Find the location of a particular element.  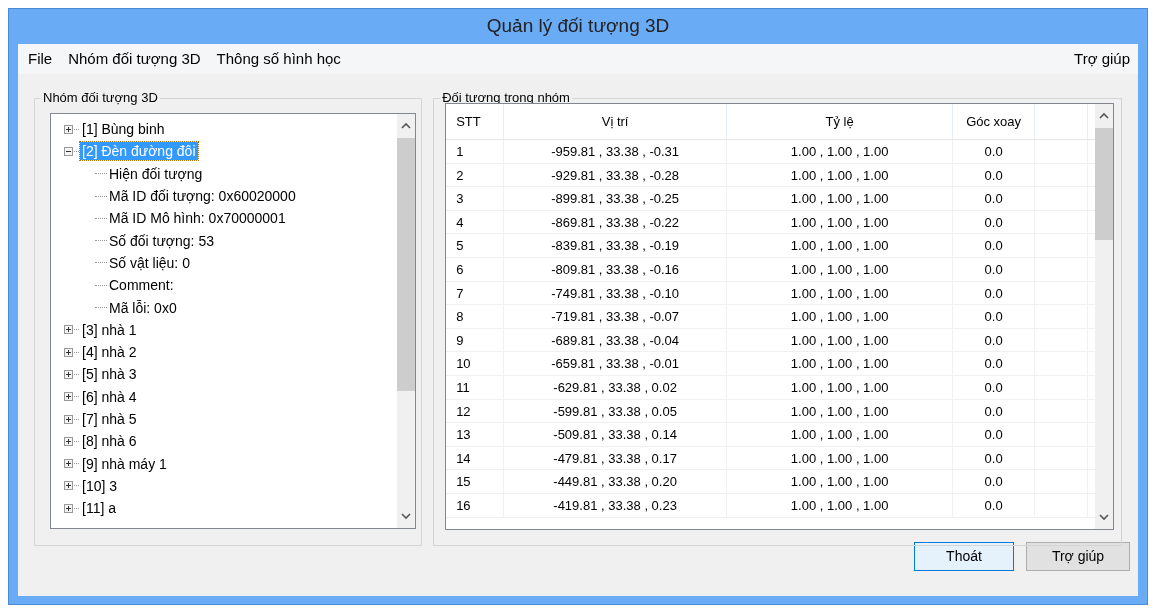

table-cell: 3 is located at coordinates (475, 198).